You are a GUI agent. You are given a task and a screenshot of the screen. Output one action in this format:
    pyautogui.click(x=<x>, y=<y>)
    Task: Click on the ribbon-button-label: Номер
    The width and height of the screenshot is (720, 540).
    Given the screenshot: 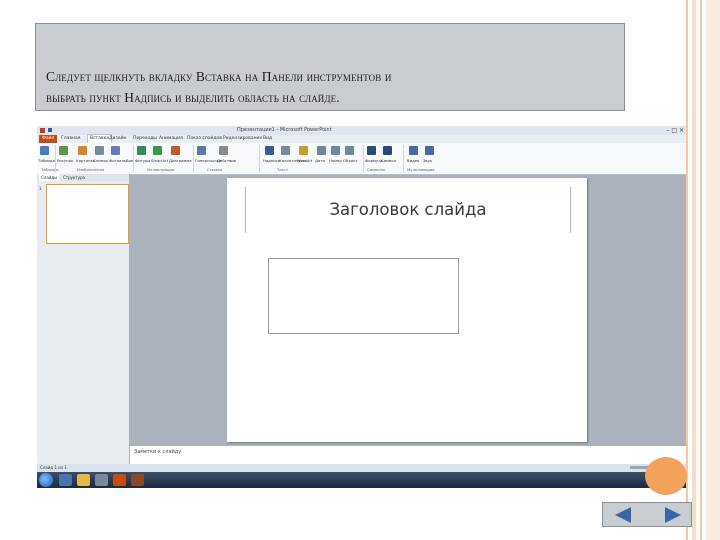 What is the action you would take?
    pyautogui.click(x=335, y=160)
    